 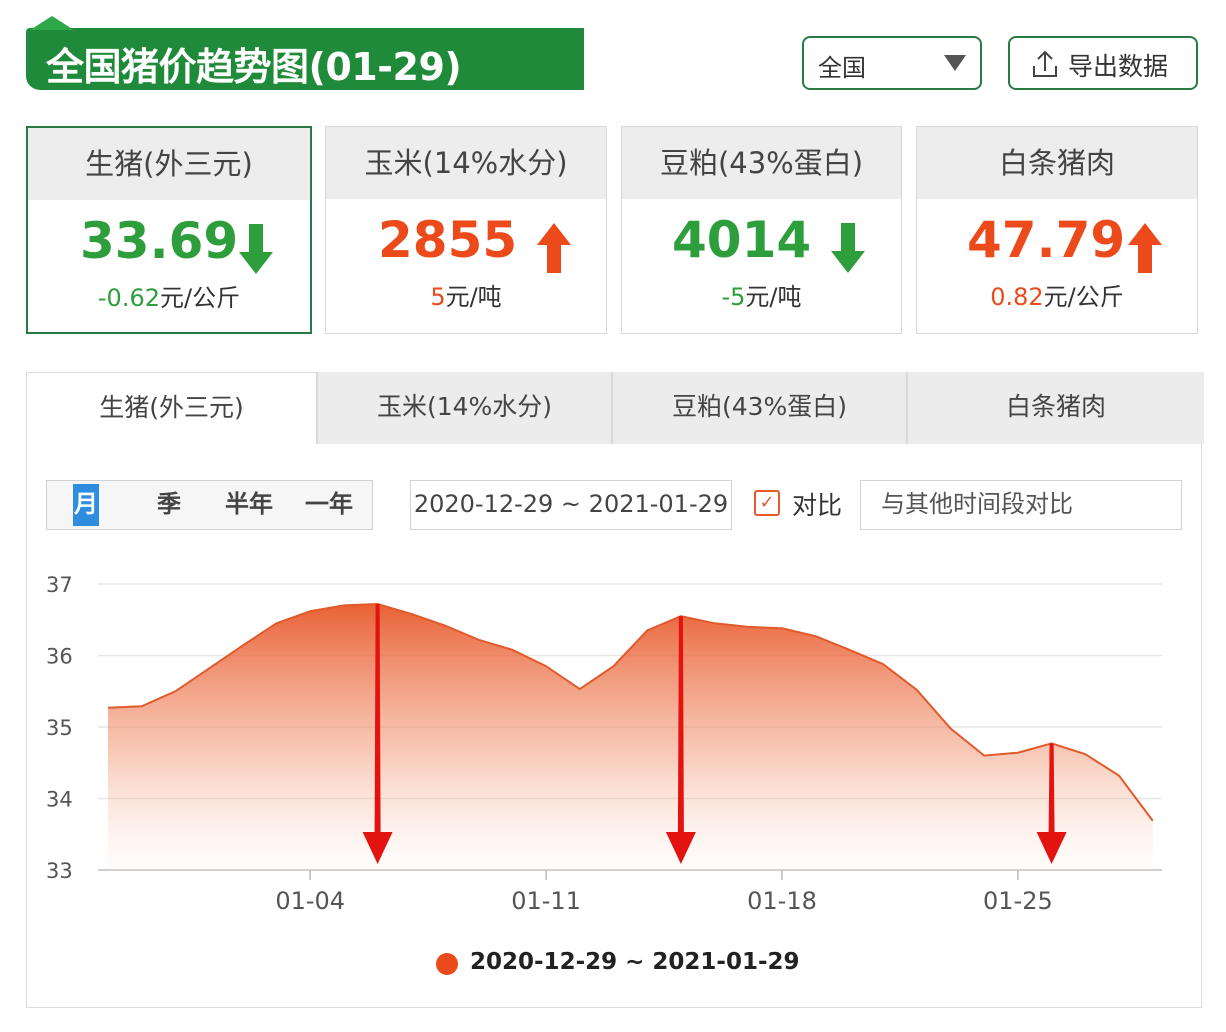 I want to click on y-tick-label: 33, so click(x=59, y=871).